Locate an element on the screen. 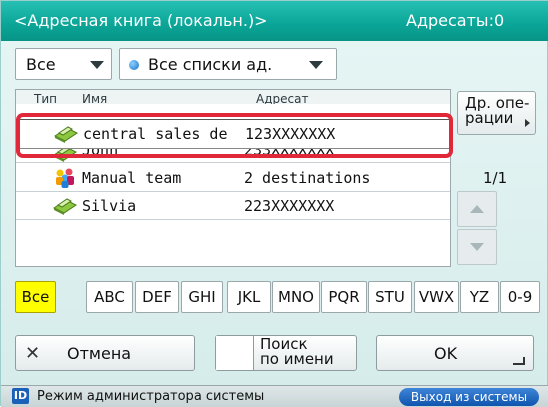 Image resolution: width=548 pixels, height=407 pixels. list-item: Manual team 2 destinations is located at coordinates (233, 178).